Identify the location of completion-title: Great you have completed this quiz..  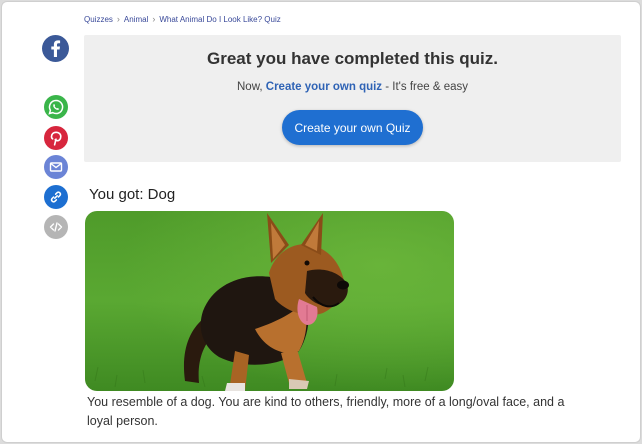
(352, 58).